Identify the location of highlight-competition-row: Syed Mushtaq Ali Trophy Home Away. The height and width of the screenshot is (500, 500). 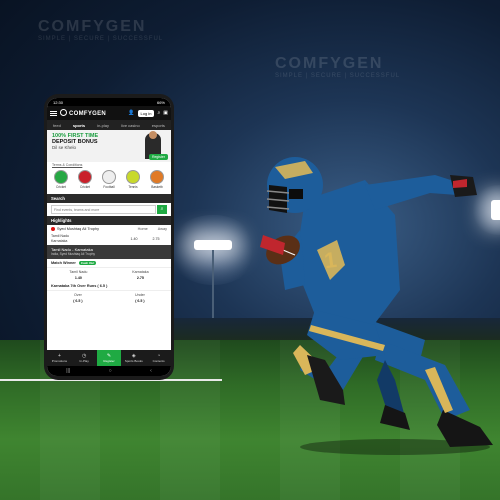
(109, 229).